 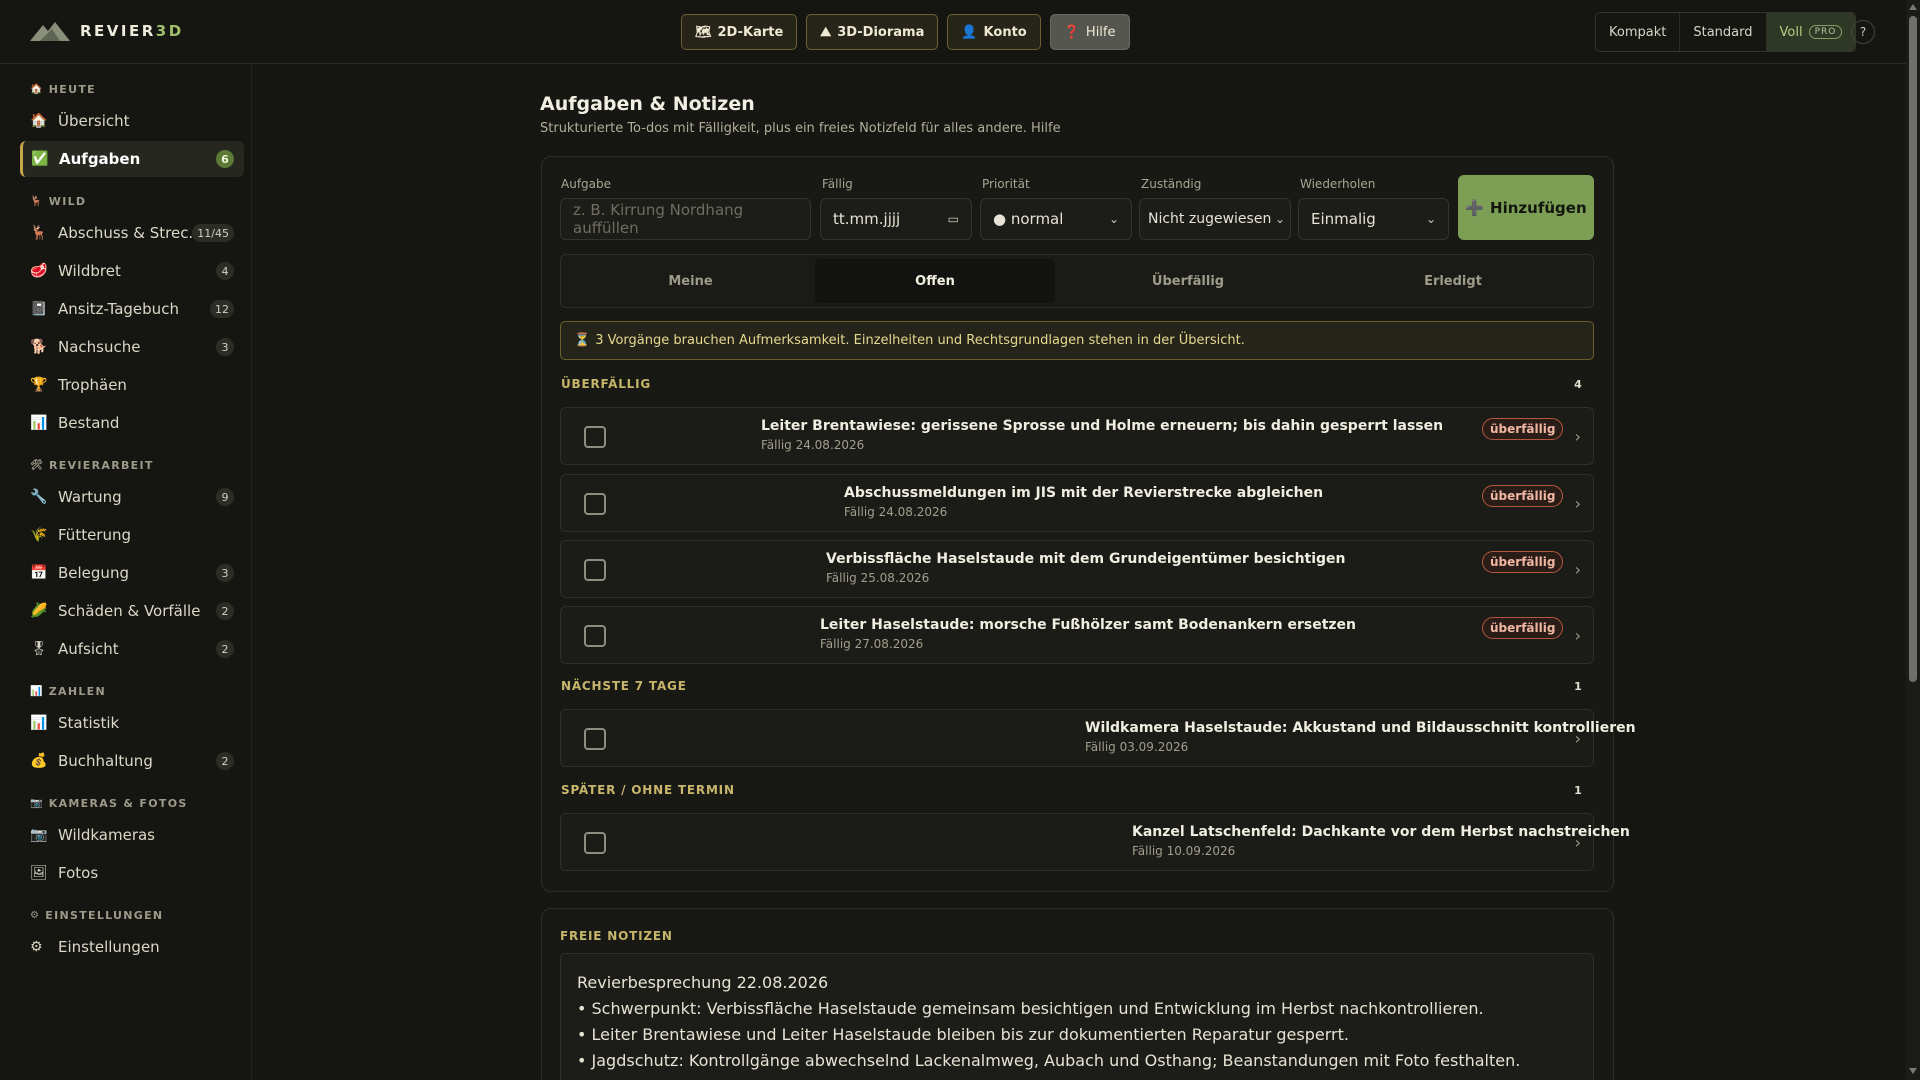 I want to click on map-icon: 🗺, so click(x=703, y=32).